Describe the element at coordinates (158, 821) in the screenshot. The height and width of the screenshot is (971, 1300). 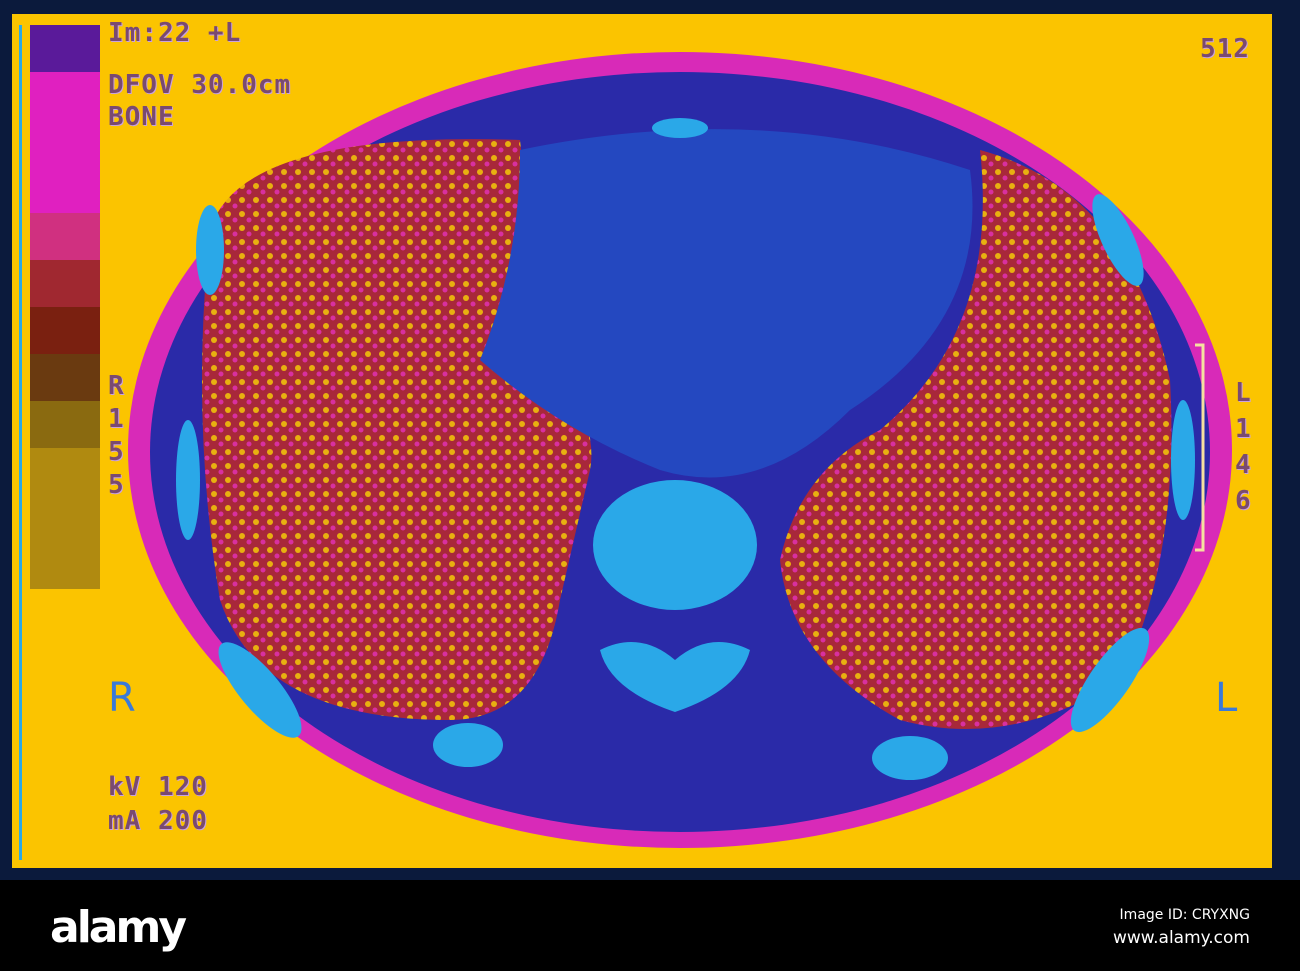
I see `ma-label: mA 200` at that location.